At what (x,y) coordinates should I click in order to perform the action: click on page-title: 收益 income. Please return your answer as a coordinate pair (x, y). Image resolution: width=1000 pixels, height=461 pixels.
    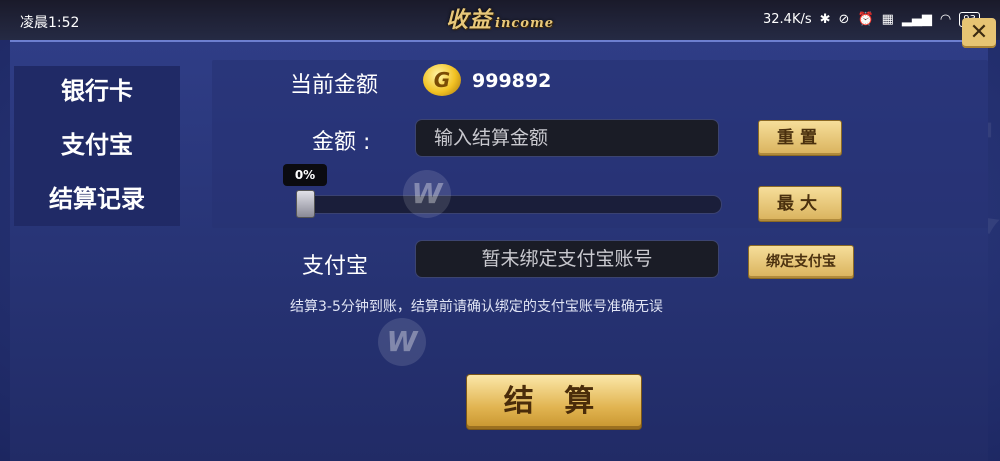
    Looking at the image, I should click on (500, 17).